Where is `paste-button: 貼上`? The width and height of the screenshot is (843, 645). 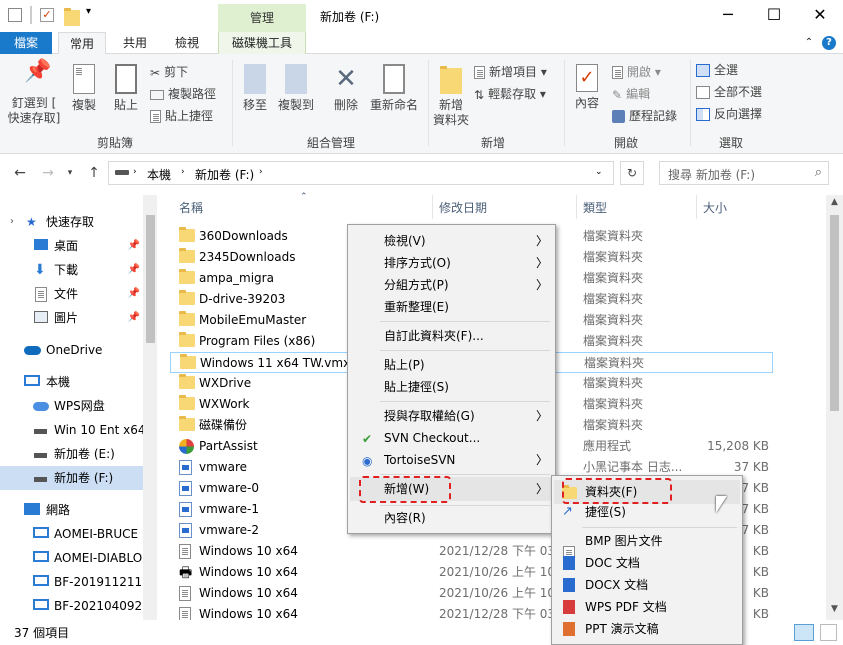
paste-button: 貼上 is located at coordinates (126, 86).